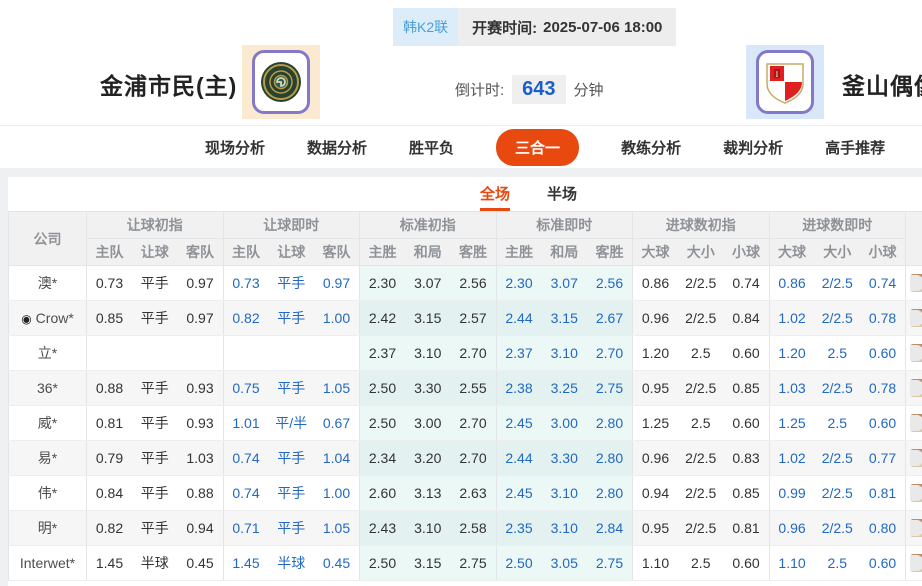 This screenshot has width=922, height=586. What do you see at coordinates (505, 28) in the screenshot?
I see `kickoff-label: 开赛时间:` at bounding box center [505, 28].